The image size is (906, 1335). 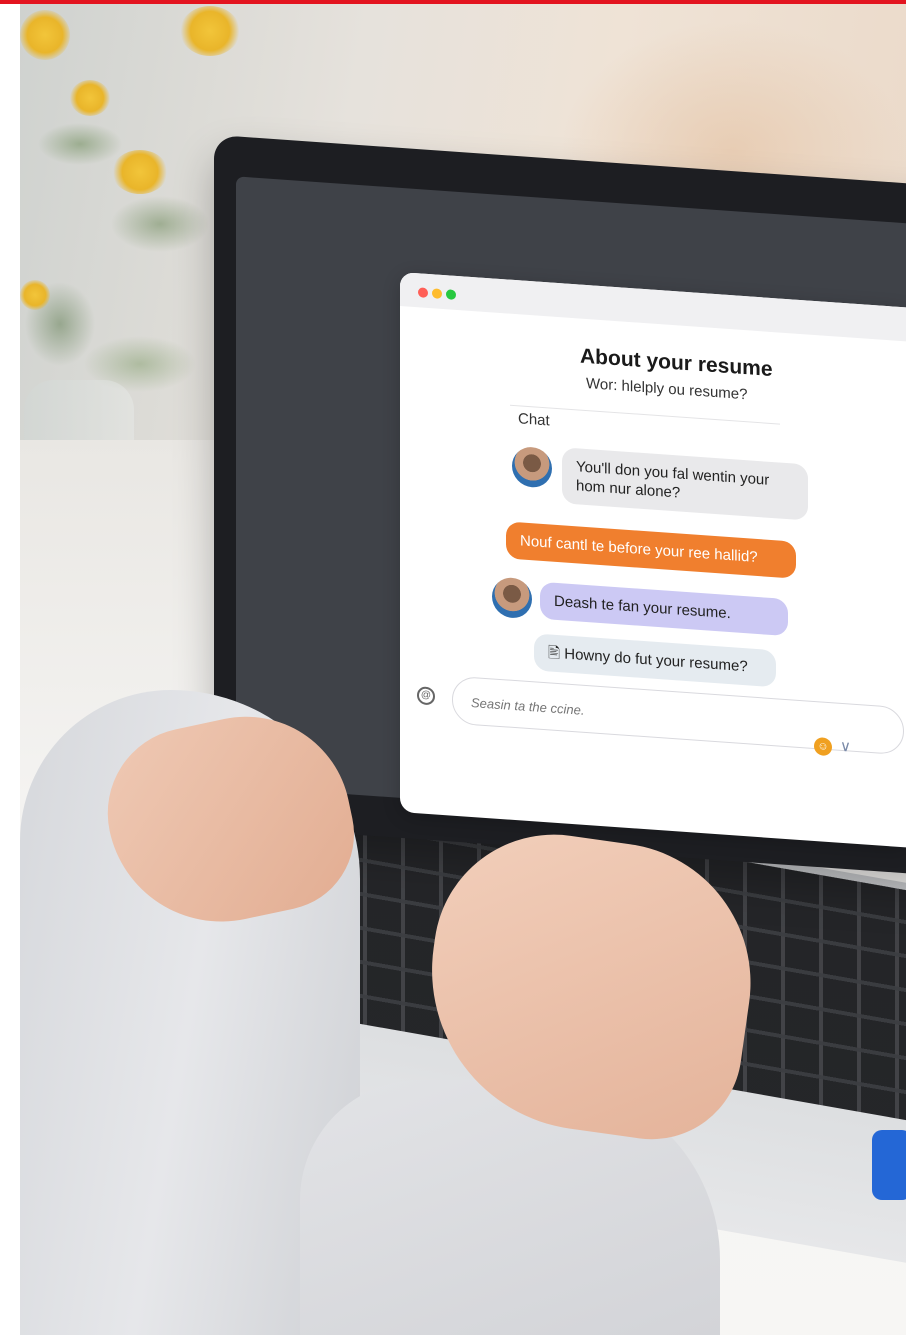 I want to click on message-bubble-2: Nouf cantl te before your ree hallid?, so click(x=651, y=550).